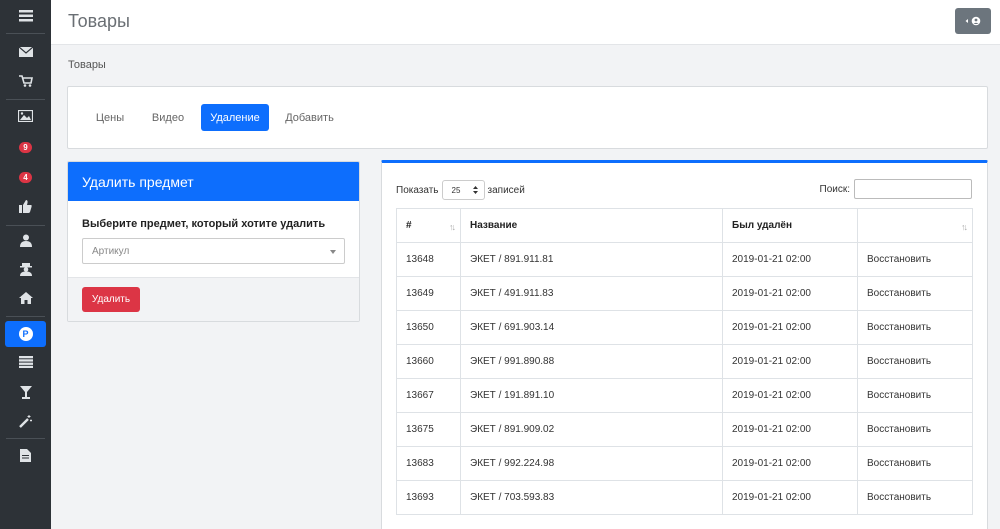 This screenshot has width=1000, height=529. What do you see at coordinates (591, 361) in the screenshot?
I see `cell-name: ЭКЕТ / 991.890.88` at bounding box center [591, 361].